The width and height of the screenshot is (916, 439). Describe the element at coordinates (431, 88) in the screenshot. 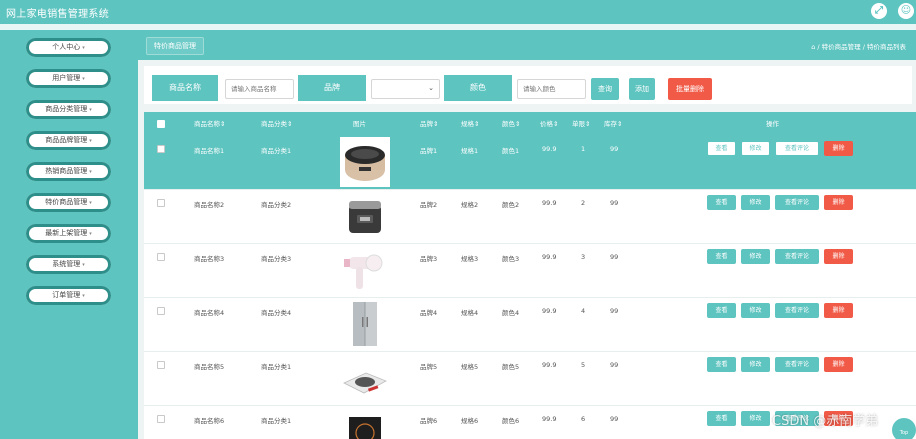

I see `chevron-down-icon: ⌄` at that location.